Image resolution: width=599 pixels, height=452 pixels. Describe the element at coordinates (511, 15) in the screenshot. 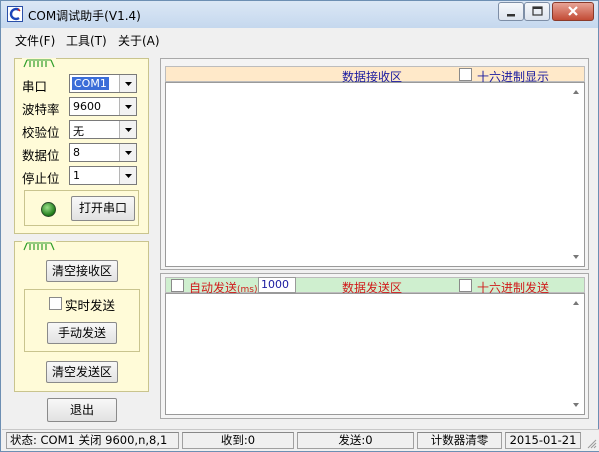

I see `minimize-icon` at that location.